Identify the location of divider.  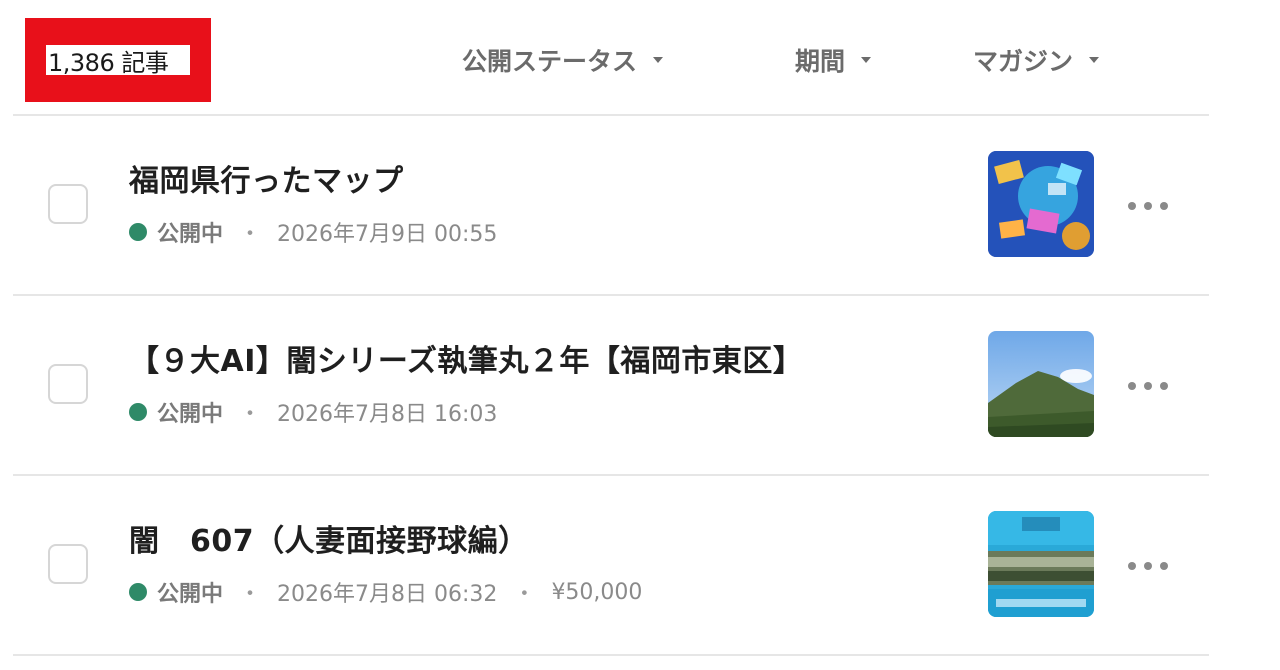
(611, 655).